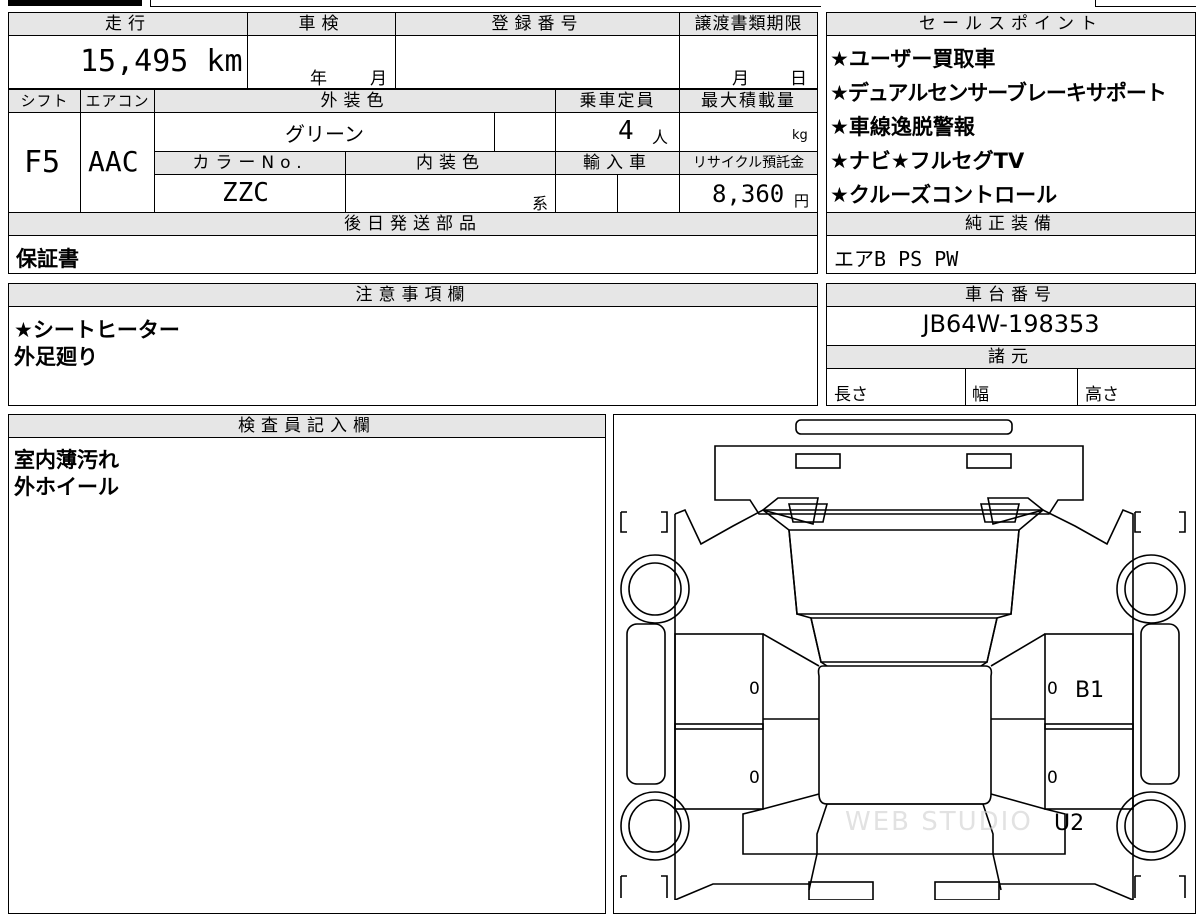  I want to click on interior-color-unit: 系, so click(540, 203).